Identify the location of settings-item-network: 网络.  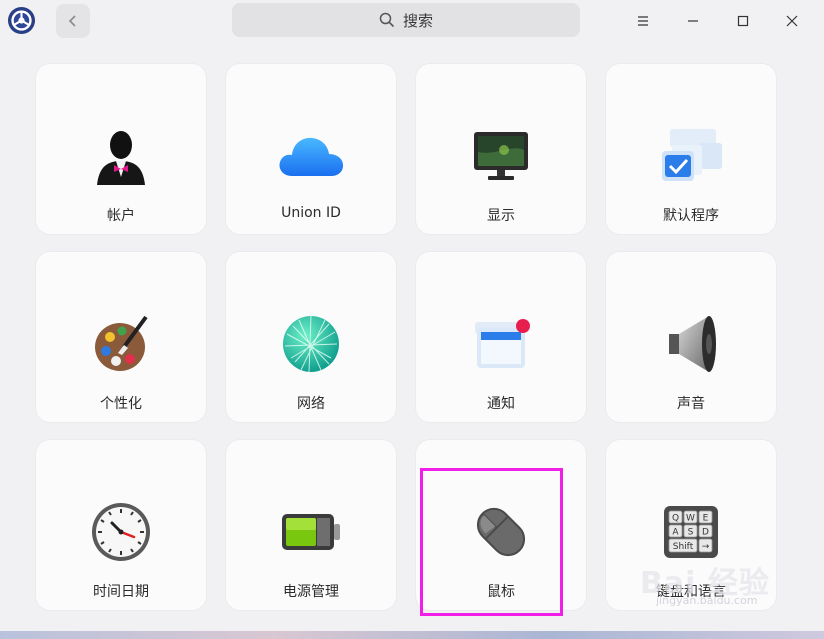
(311, 337).